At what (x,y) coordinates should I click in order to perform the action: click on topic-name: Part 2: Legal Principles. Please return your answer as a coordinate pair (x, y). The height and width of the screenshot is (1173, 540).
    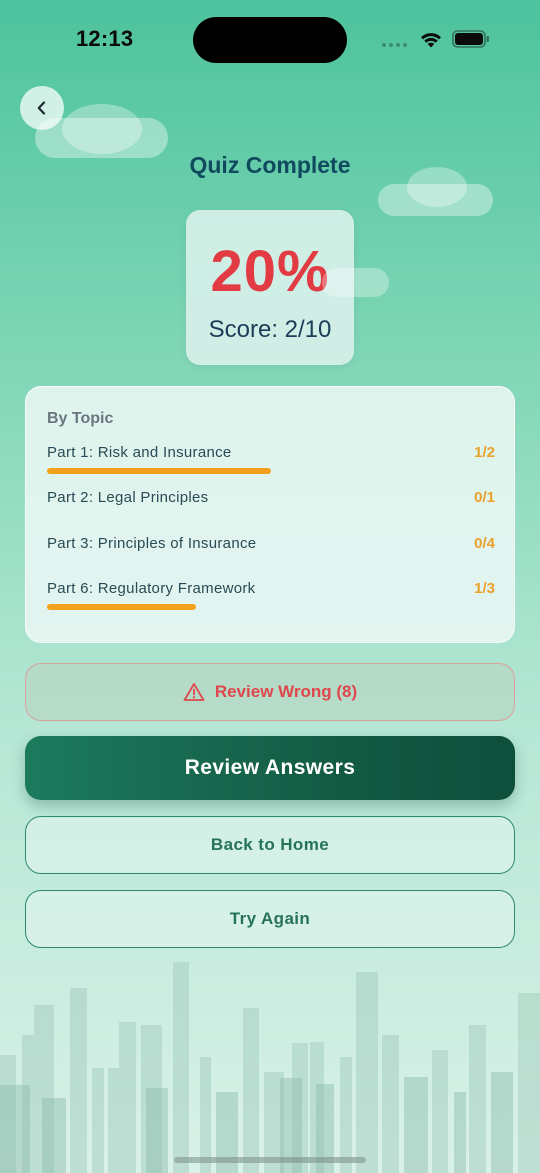
    Looking at the image, I should click on (128, 497).